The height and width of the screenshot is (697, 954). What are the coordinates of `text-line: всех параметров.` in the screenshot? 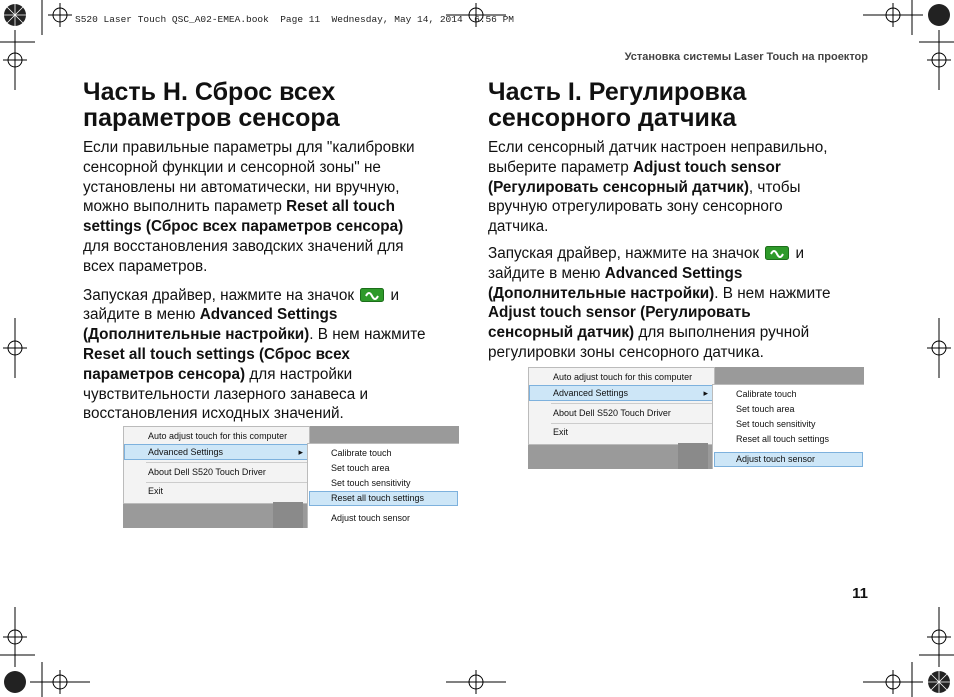 It's located at (145, 266).